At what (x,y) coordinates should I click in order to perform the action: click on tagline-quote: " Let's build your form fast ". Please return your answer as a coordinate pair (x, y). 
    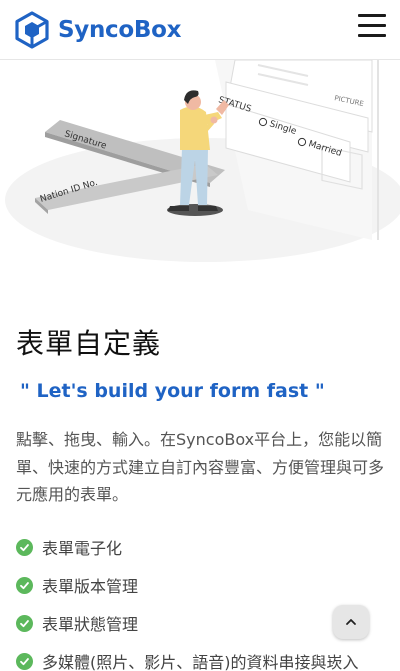
    Looking at the image, I should click on (172, 391).